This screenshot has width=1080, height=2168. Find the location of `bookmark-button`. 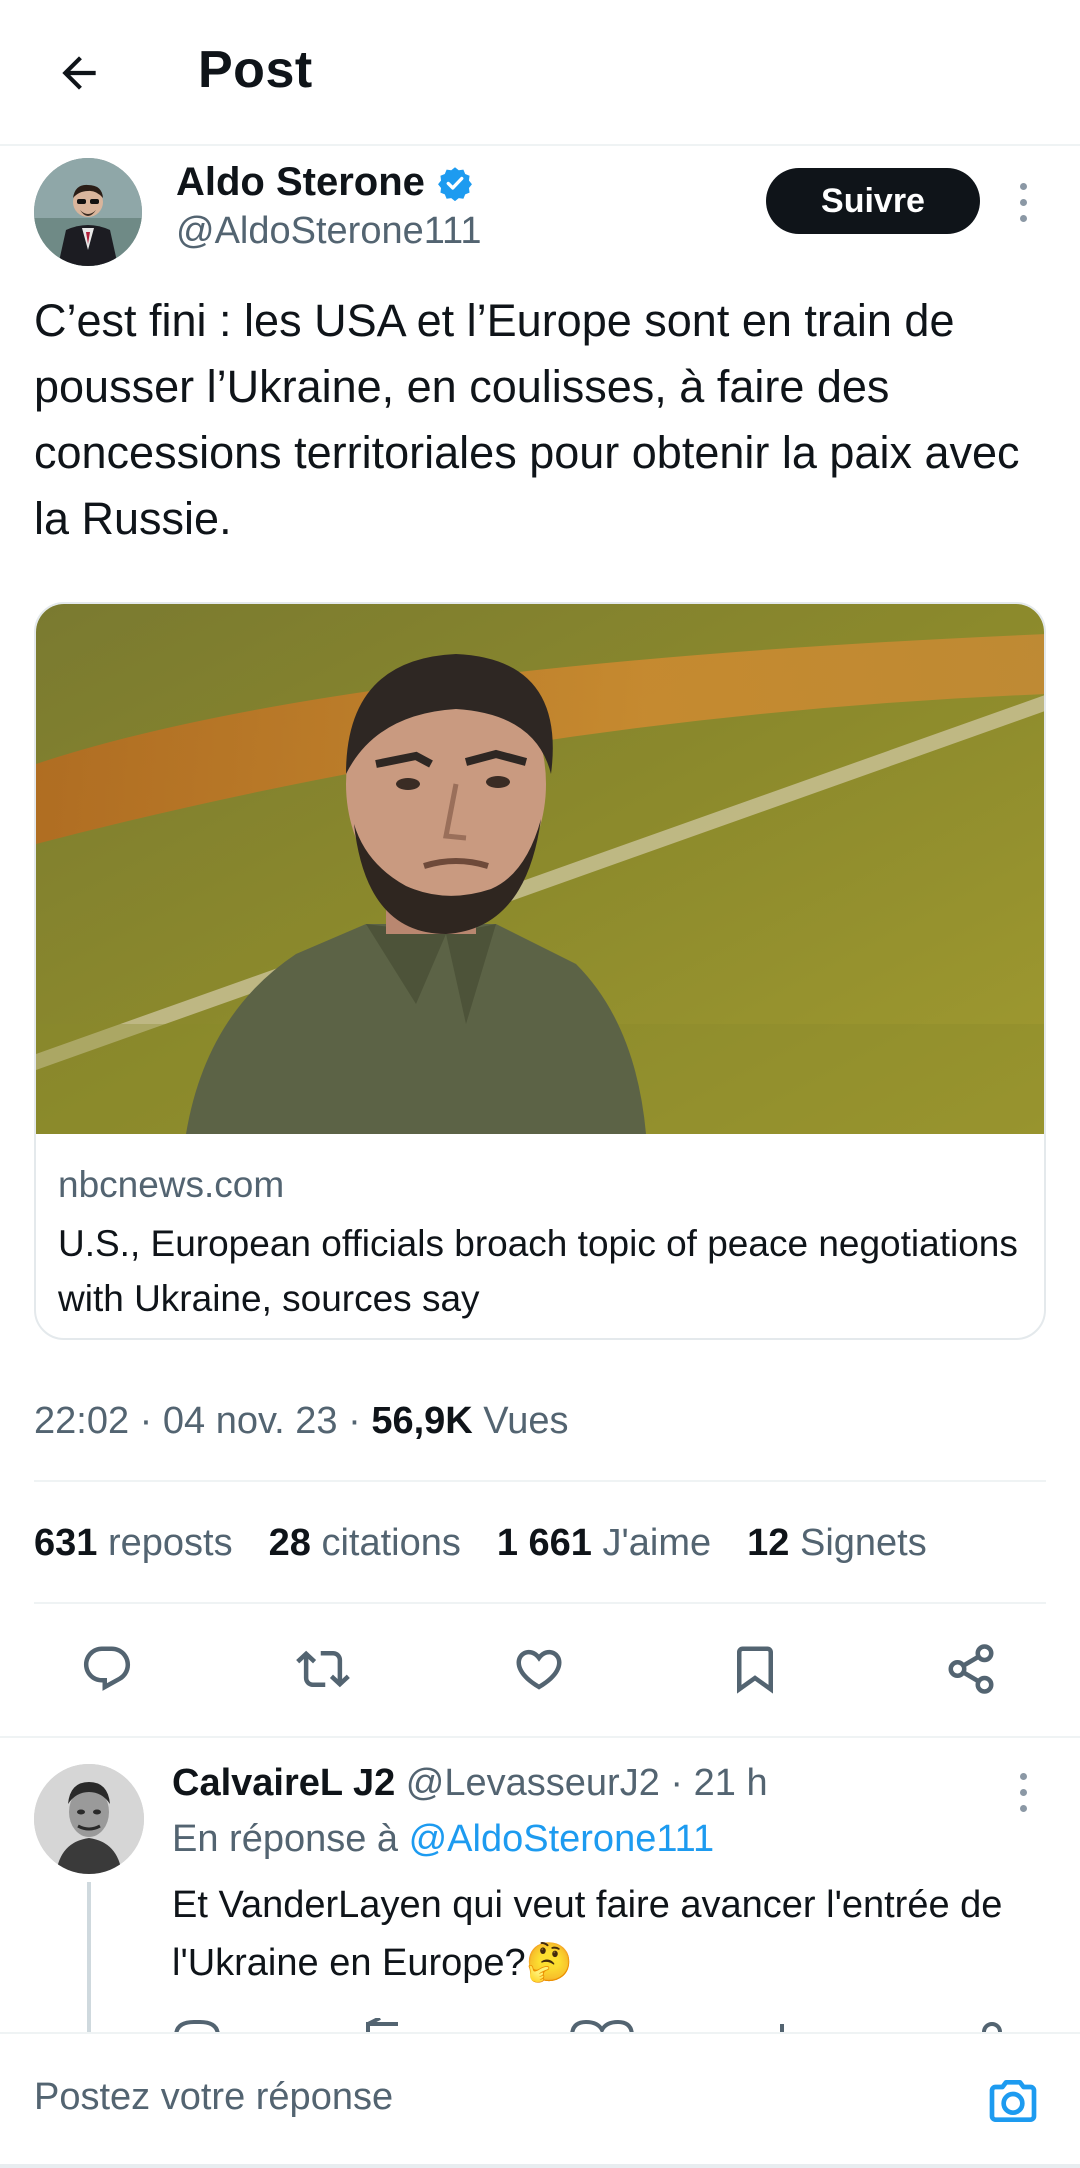

bookmark-button is located at coordinates (755, 1669).